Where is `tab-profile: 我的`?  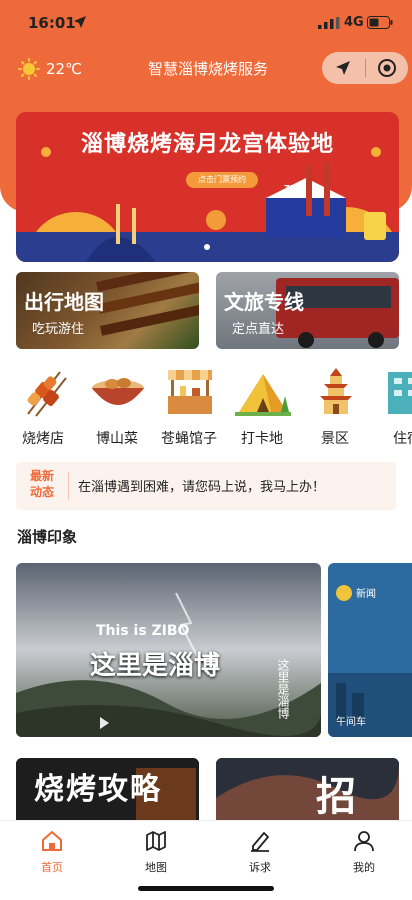
tab-profile: 我的 is located at coordinates (364, 852).